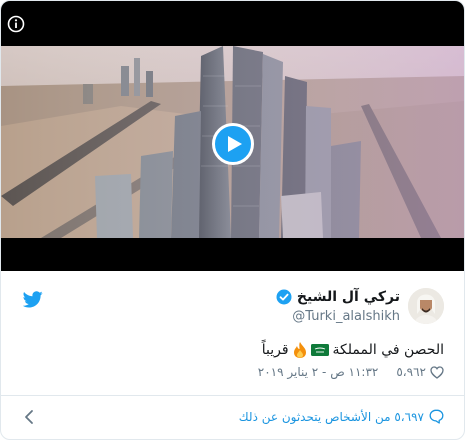 The height and width of the screenshot is (440, 465). What do you see at coordinates (331, 417) in the screenshot?
I see `conversation-link-text: ٥،٦٩٧ من الأشخاص يتحدثون عن ذلك` at bounding box center [331, 417].